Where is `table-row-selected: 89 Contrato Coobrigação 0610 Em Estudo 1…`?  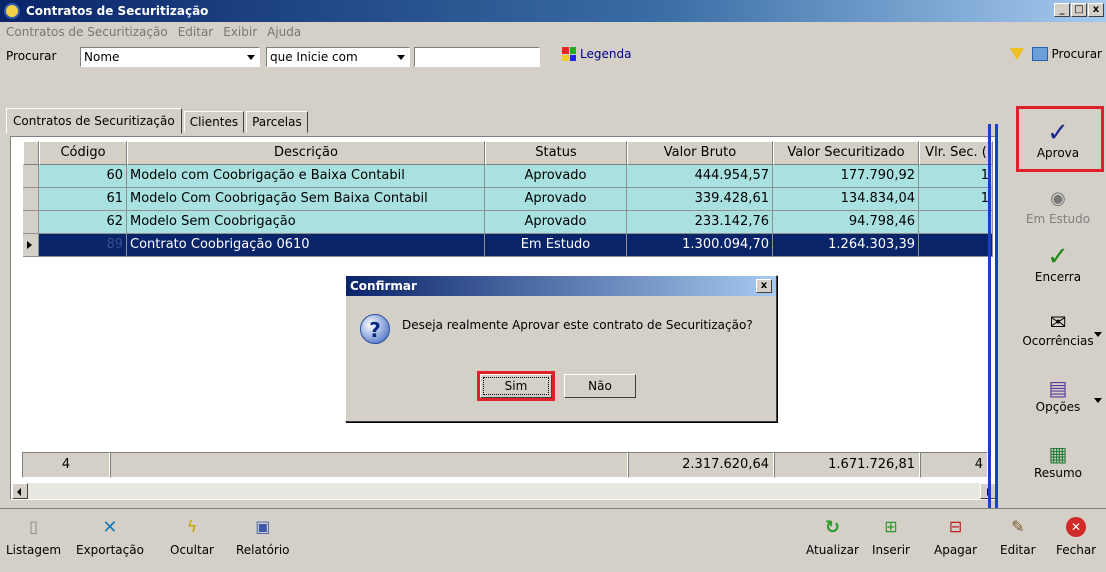
table-row-selected: 89 Contrato Coobrigação 0610 Em Estudo 1… is located at coordinates (508, 245).